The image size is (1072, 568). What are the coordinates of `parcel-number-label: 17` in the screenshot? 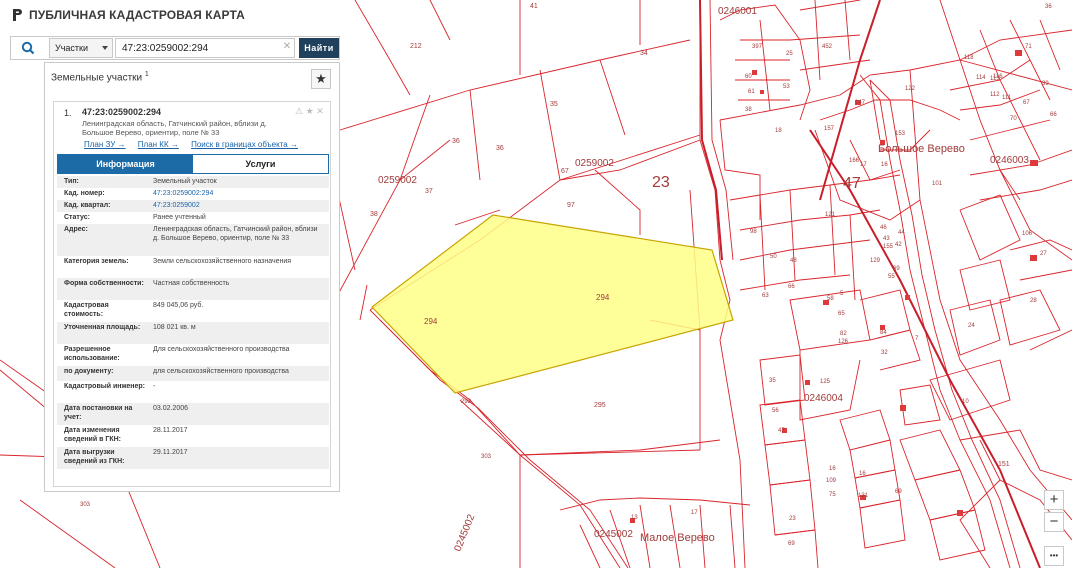 It's located at (694, 513).